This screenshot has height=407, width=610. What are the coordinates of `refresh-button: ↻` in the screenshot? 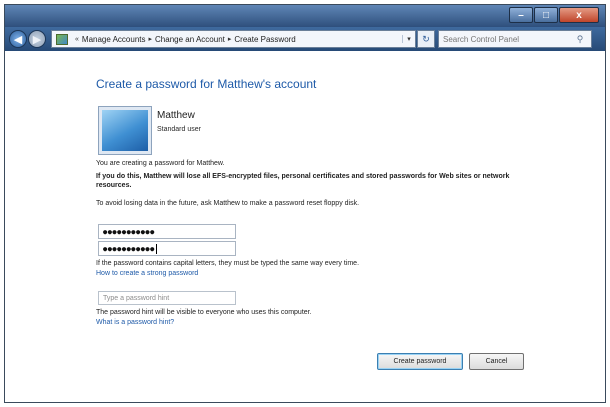 It's located at (426, 39).